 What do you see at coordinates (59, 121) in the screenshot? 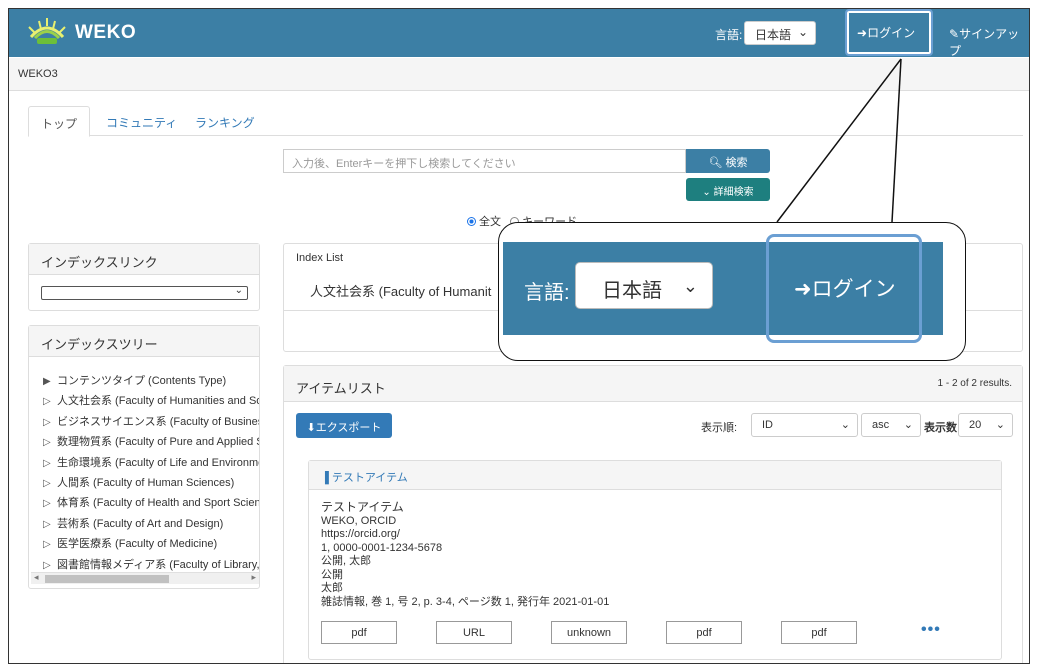
I see `tab-top: トップ` at bounding box center [59, 121].